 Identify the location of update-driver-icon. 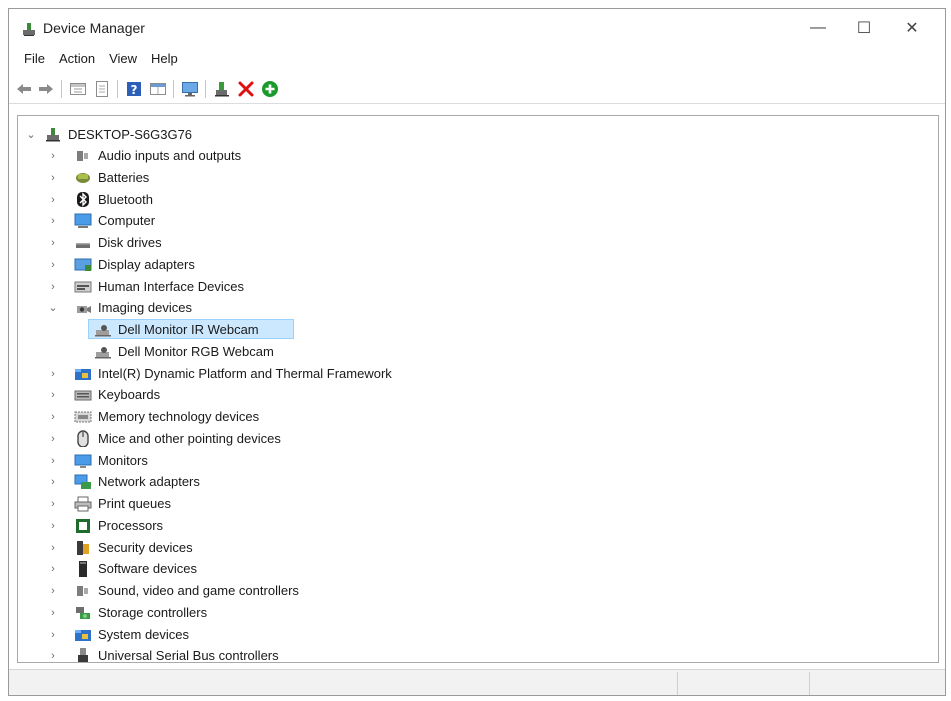
(222, 89).